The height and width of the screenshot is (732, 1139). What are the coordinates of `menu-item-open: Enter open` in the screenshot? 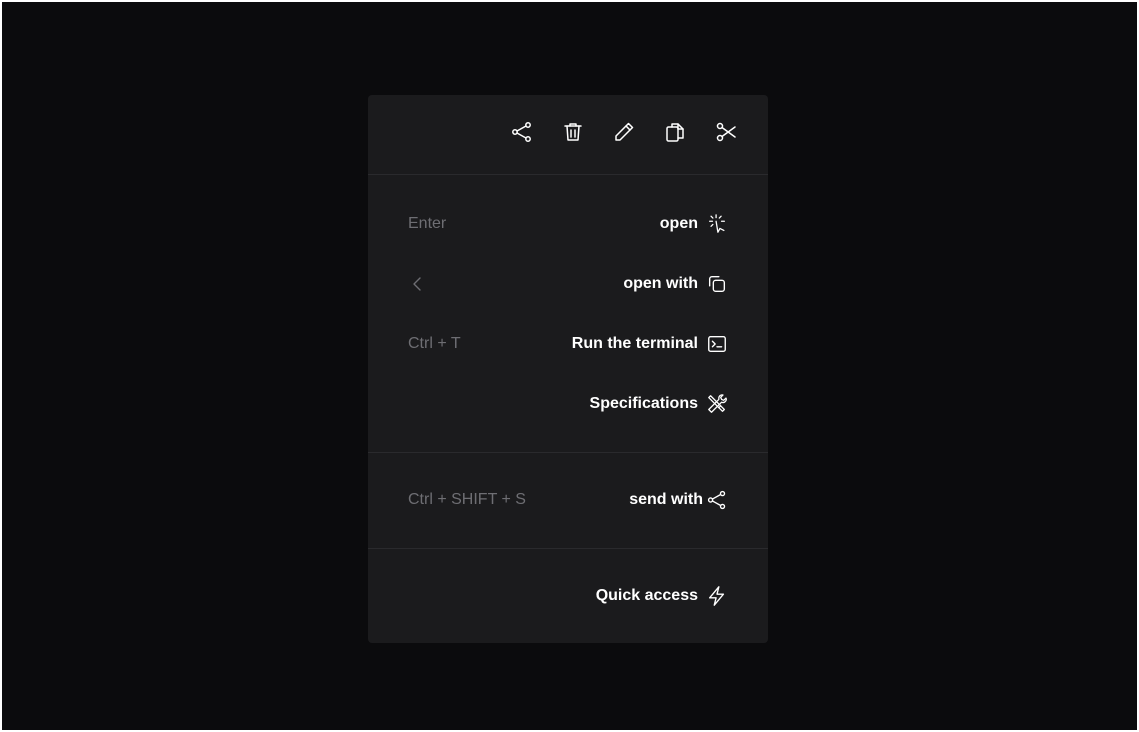 It's located at (568, 224).